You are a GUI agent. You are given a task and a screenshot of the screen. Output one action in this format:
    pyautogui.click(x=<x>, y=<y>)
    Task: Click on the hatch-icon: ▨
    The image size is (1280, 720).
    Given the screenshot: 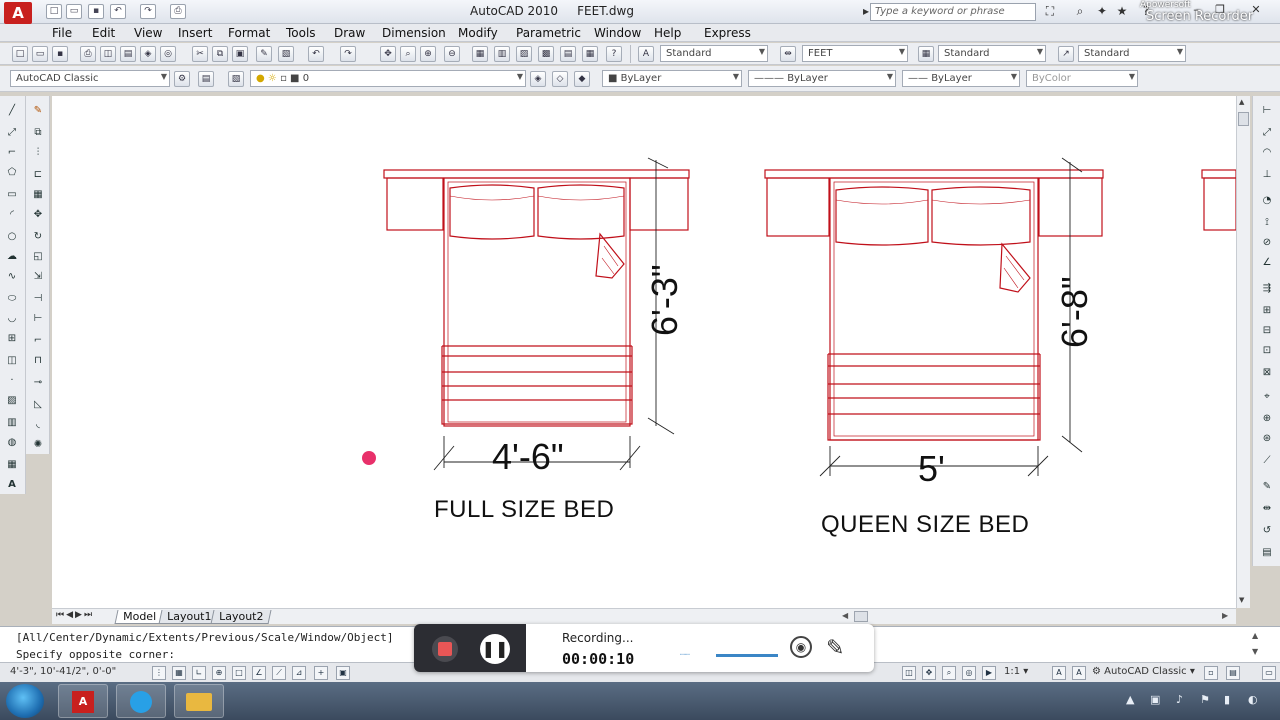 What is the action you would take?
    pyautogui.click(x=12, y=401)
    